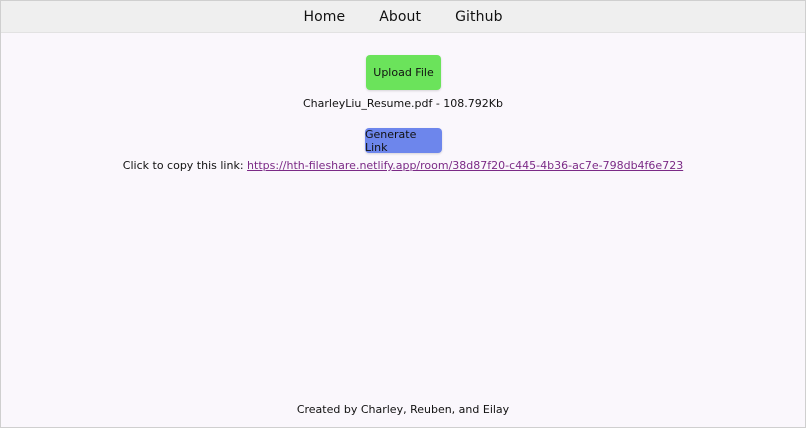 This screenshot has height=428, width=806. What do you see at coordinates (403, 141) in the screenshot?
I see `generate-link-button: Generate Link` at bounding box center [403, 141].